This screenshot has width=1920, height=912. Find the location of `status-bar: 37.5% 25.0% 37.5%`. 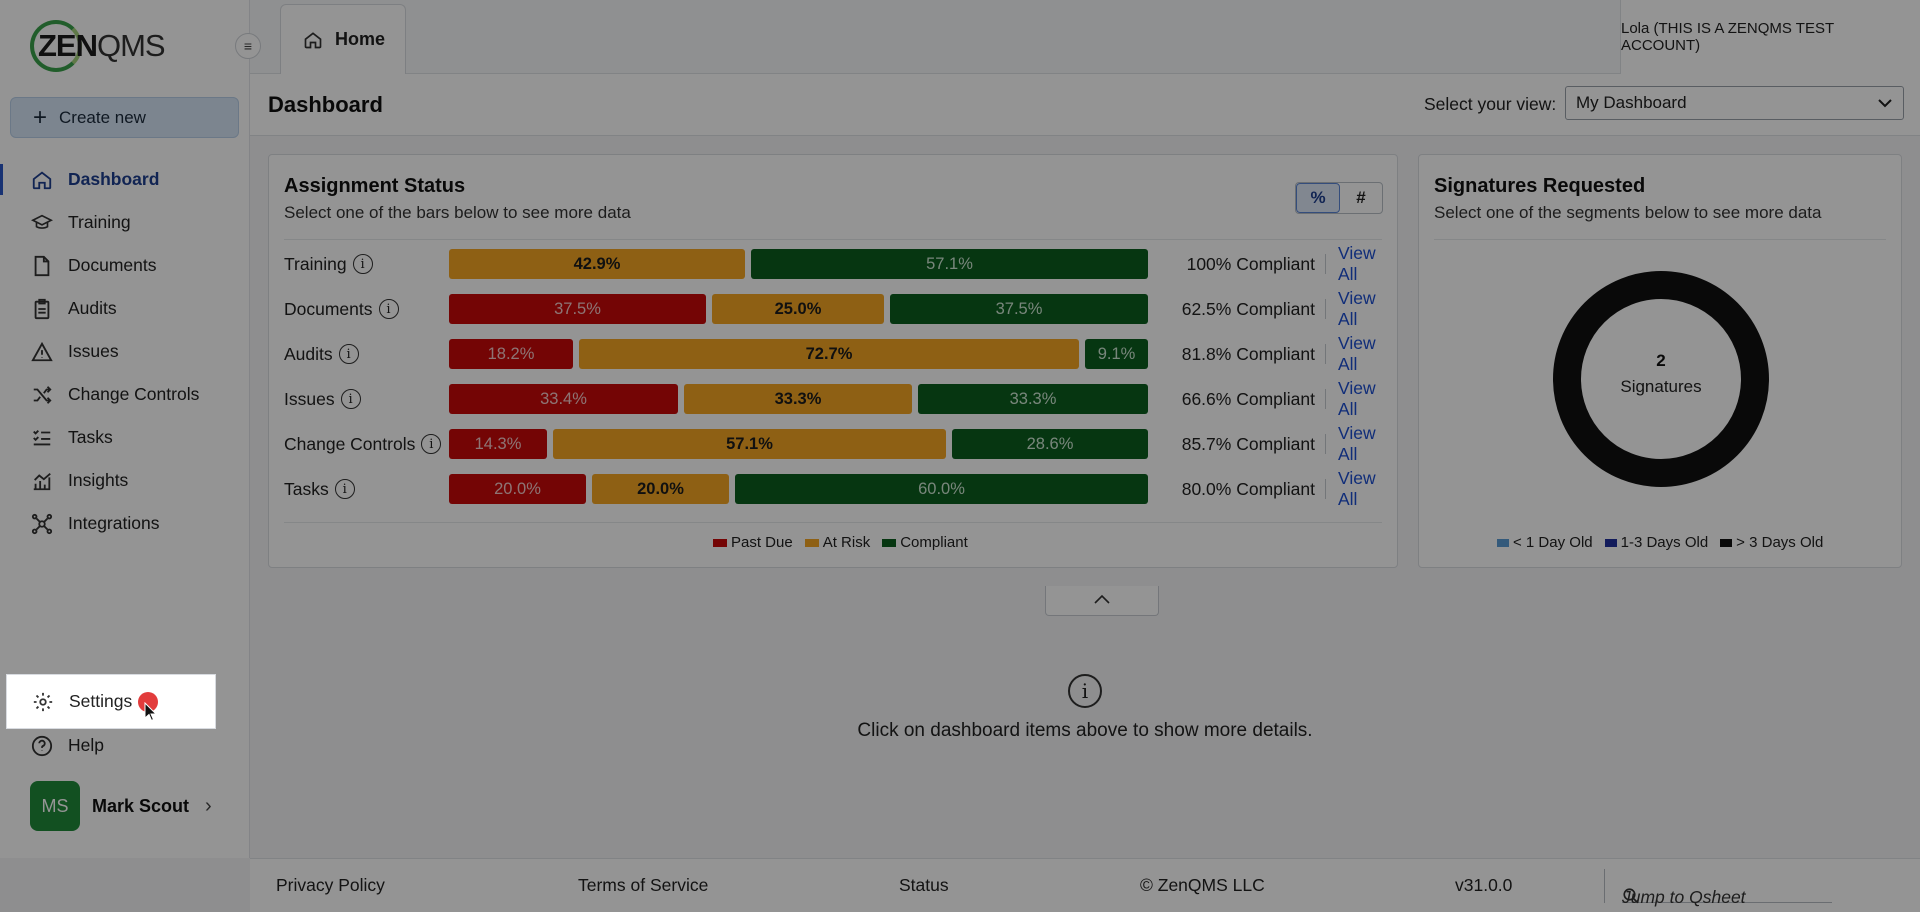

status-bar: 37.5% 25.0% 37.5% is located at coordinates (798, 309).